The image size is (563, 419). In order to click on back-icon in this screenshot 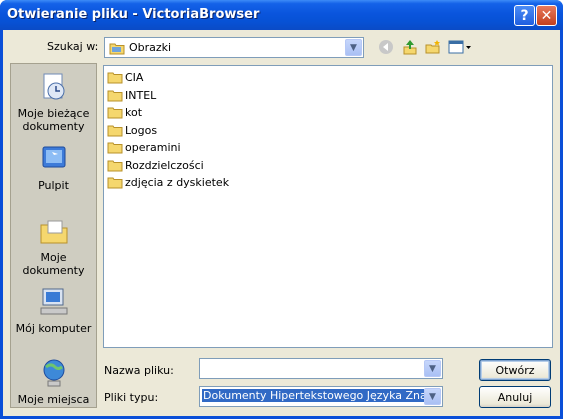, I will do `click(386, 47)`.